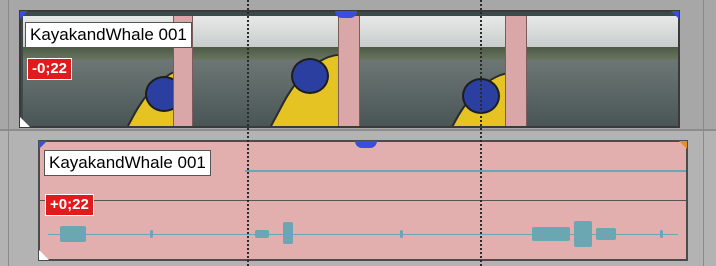 The height and width of the screenshot is (266, 716). I want to click on video-corner-handle-icon, so click(25, 122).